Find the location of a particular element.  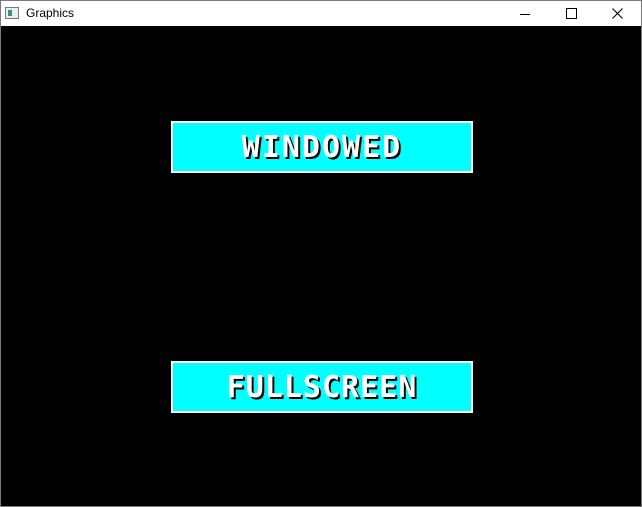

minimize-icon is located at coordinates (525, 14).